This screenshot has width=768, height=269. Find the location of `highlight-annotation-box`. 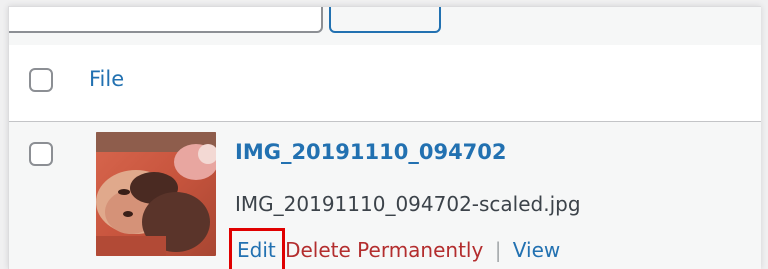

highlight-annotation-box is located at coordinates (257, 248).